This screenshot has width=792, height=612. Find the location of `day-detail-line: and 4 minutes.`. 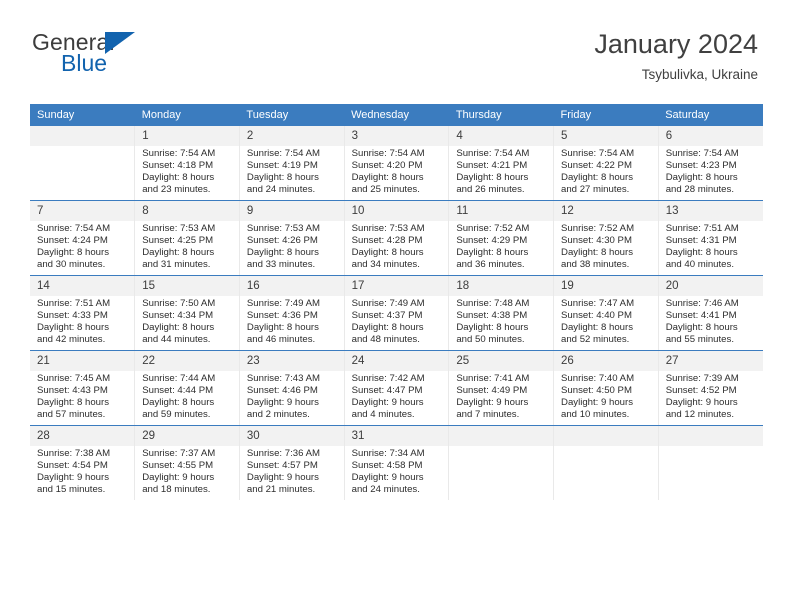

day-detail-line: and 4 minutes. is located at coordinates (383, 415).